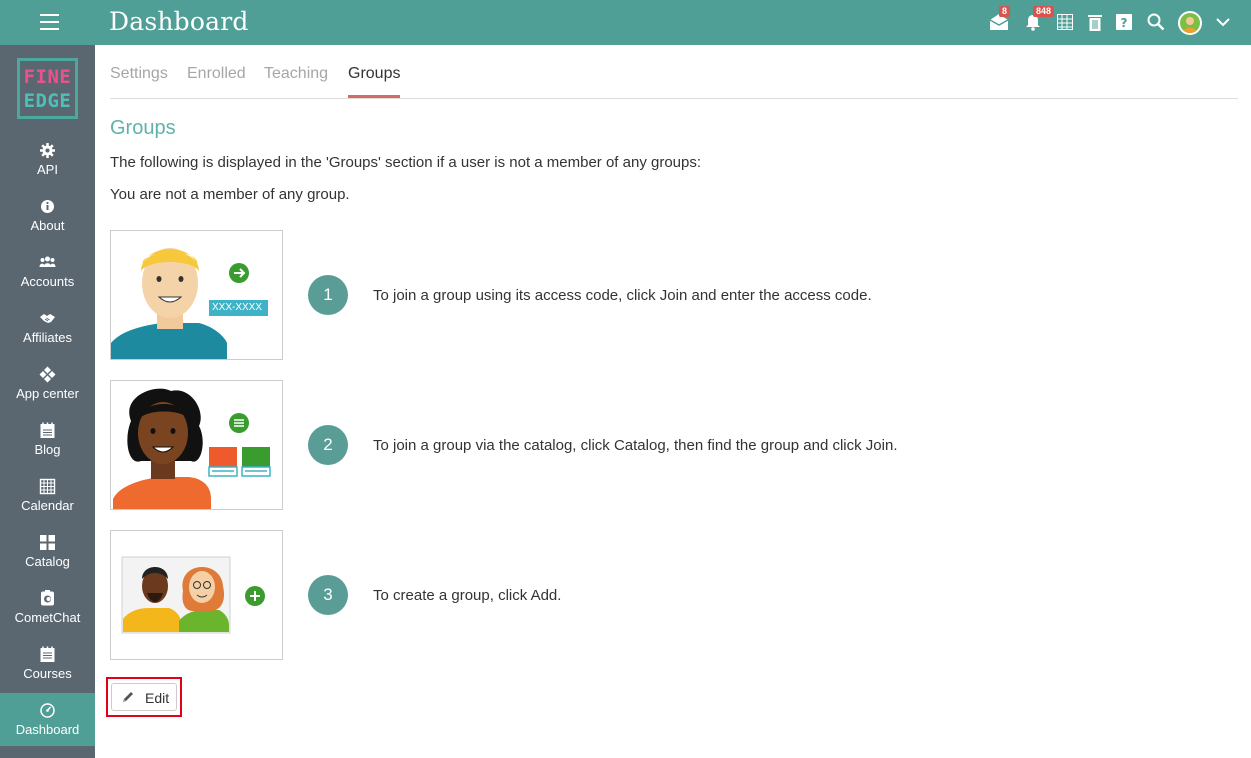  I want to click on trash-icon, so click(1095, 22).